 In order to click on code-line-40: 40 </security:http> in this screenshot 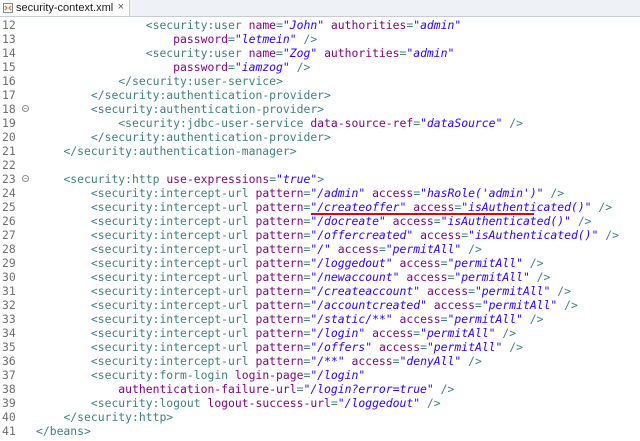, I will do `click(320, 417)`.